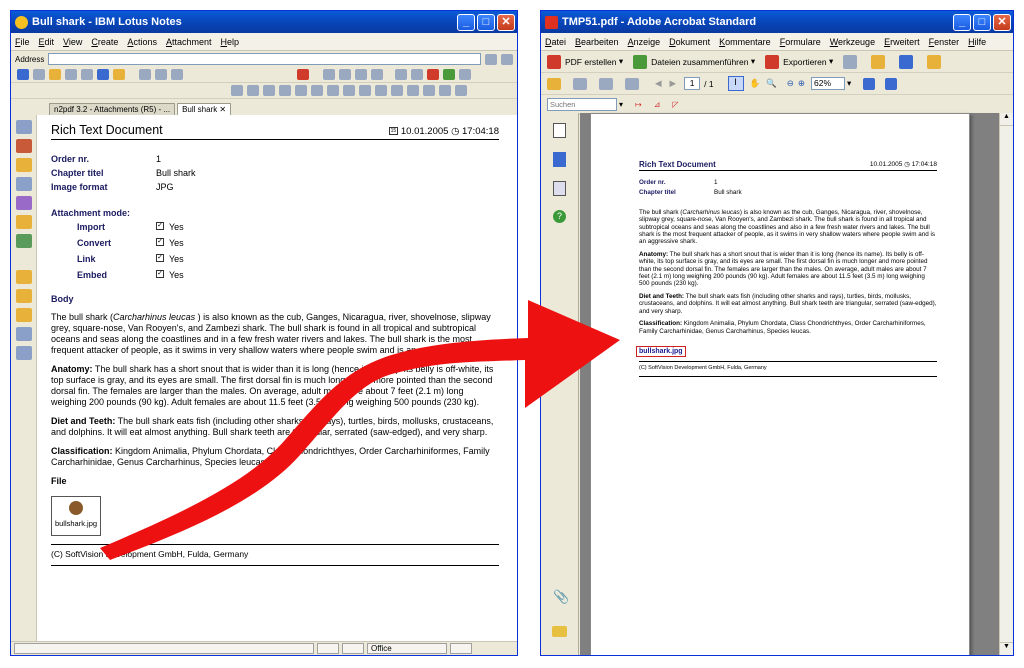 The height and width of the screenshot is (668, 1024). What do you see at coordinates (507, 59) in the screenshot?
I see `search-icon` at bounding box center [507, 59].